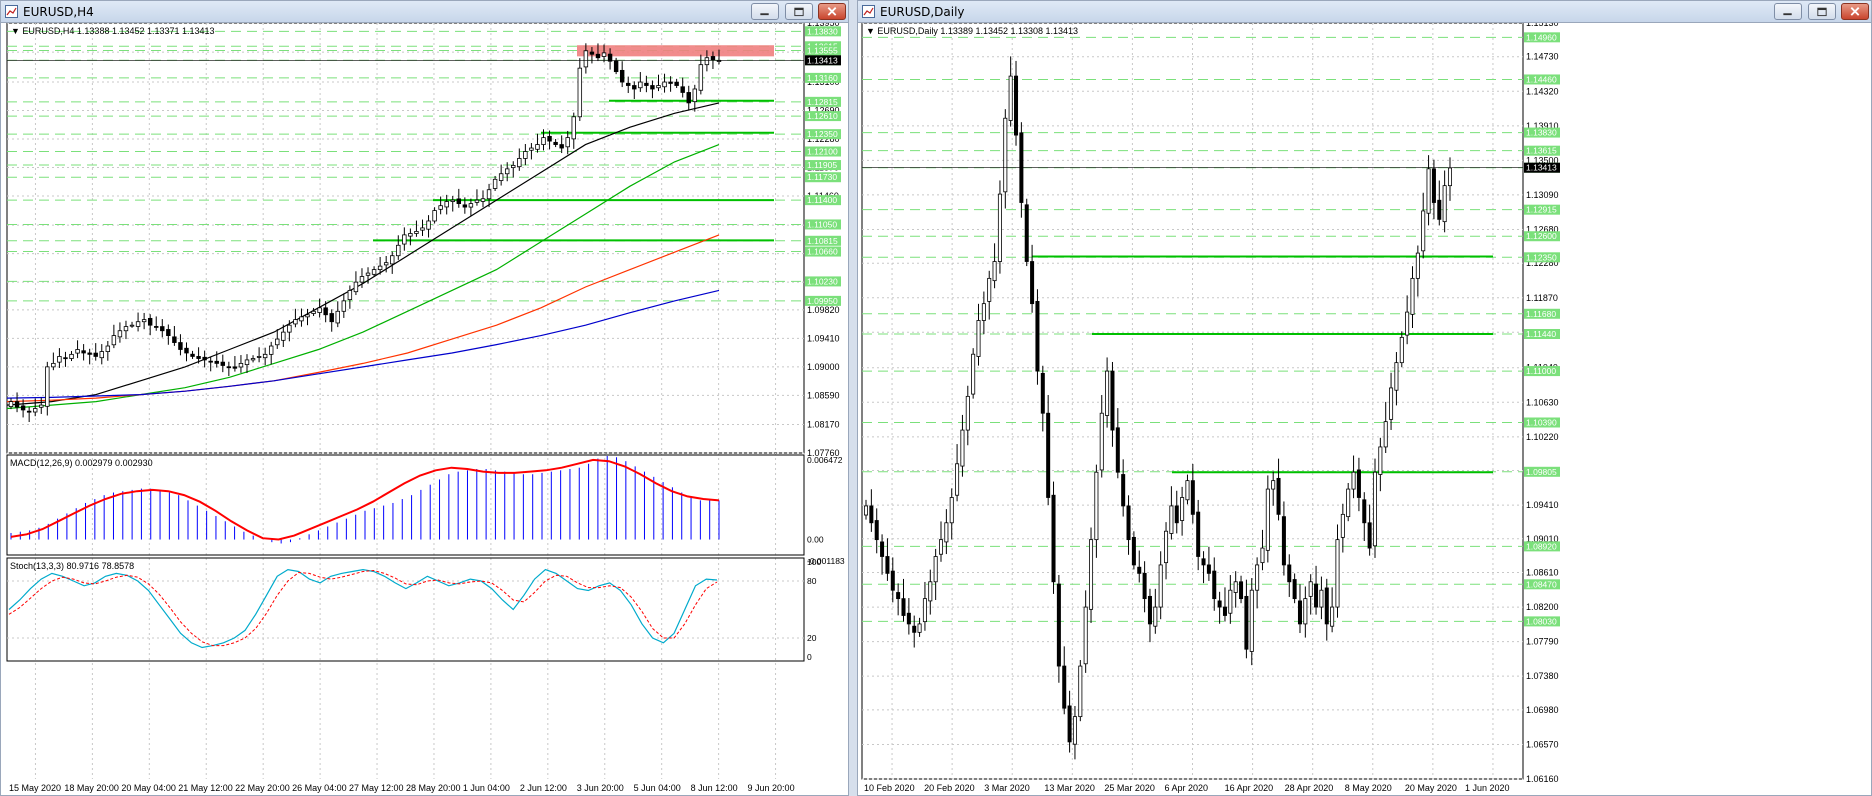 The image size is (1872, 796). I want to click on level-label: 1.14960, so click(1541, 37).